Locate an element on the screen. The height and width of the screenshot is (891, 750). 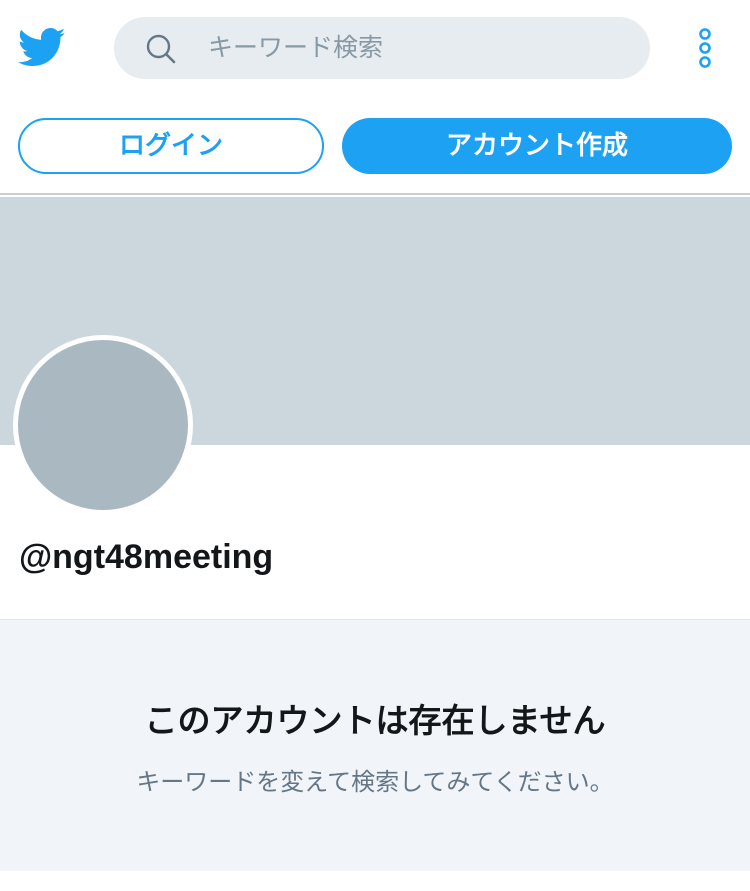
auth-buttons-row: ログイン アカウント作成 is located at coordinates (375, 146).